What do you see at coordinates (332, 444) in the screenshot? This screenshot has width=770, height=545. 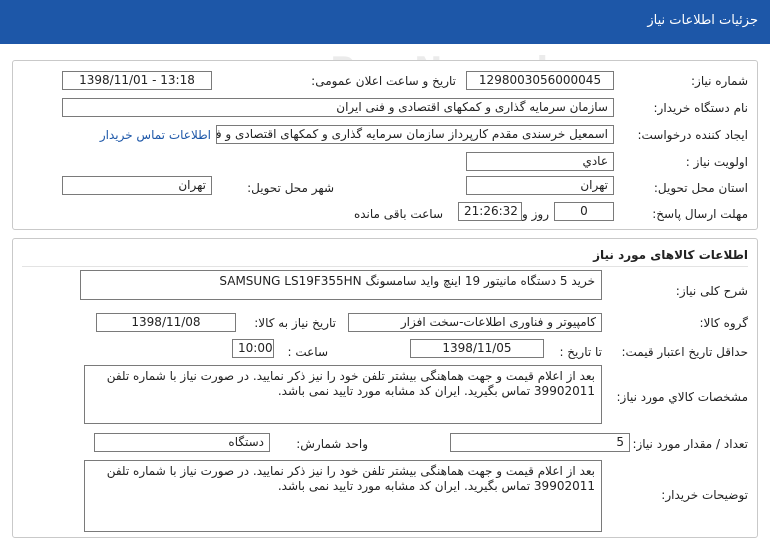 I see `unit-label: واحد شمارش:` at bounding box center [332, 444].